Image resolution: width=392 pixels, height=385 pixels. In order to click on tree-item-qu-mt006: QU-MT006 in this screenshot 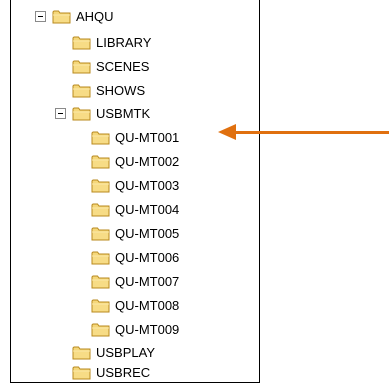, I will do `click(135, 257)`.